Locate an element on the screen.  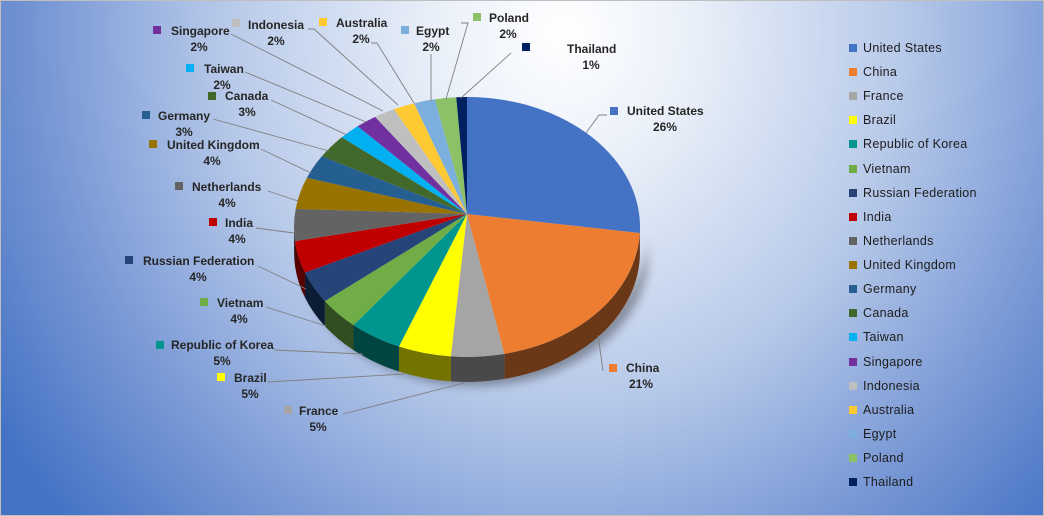
legend-item-indonesia: Indonesia is located at coordinates (884, 386).